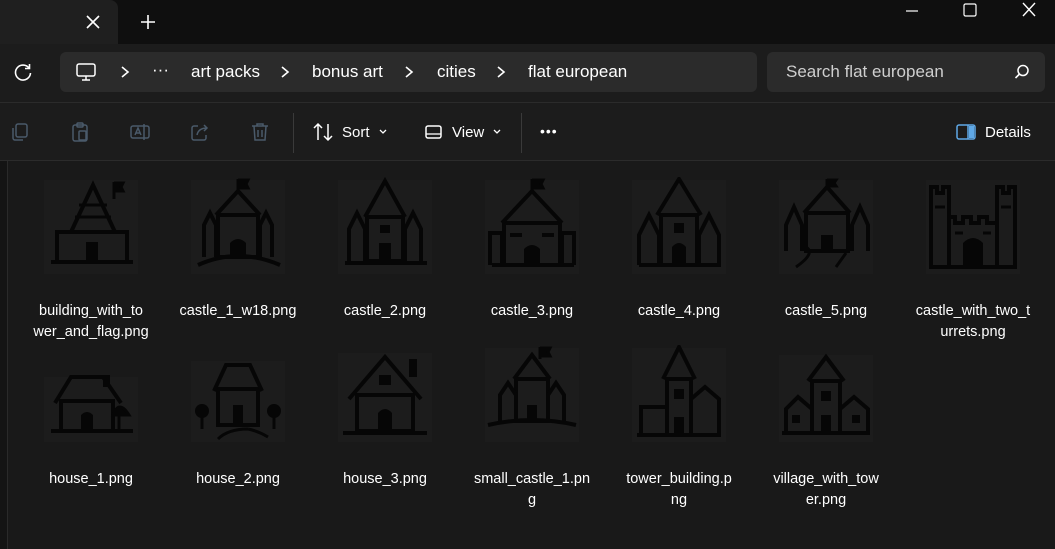  Describe the element at coordinates (23, 73) in the screenshot. I see `refresh-icon` at that location.